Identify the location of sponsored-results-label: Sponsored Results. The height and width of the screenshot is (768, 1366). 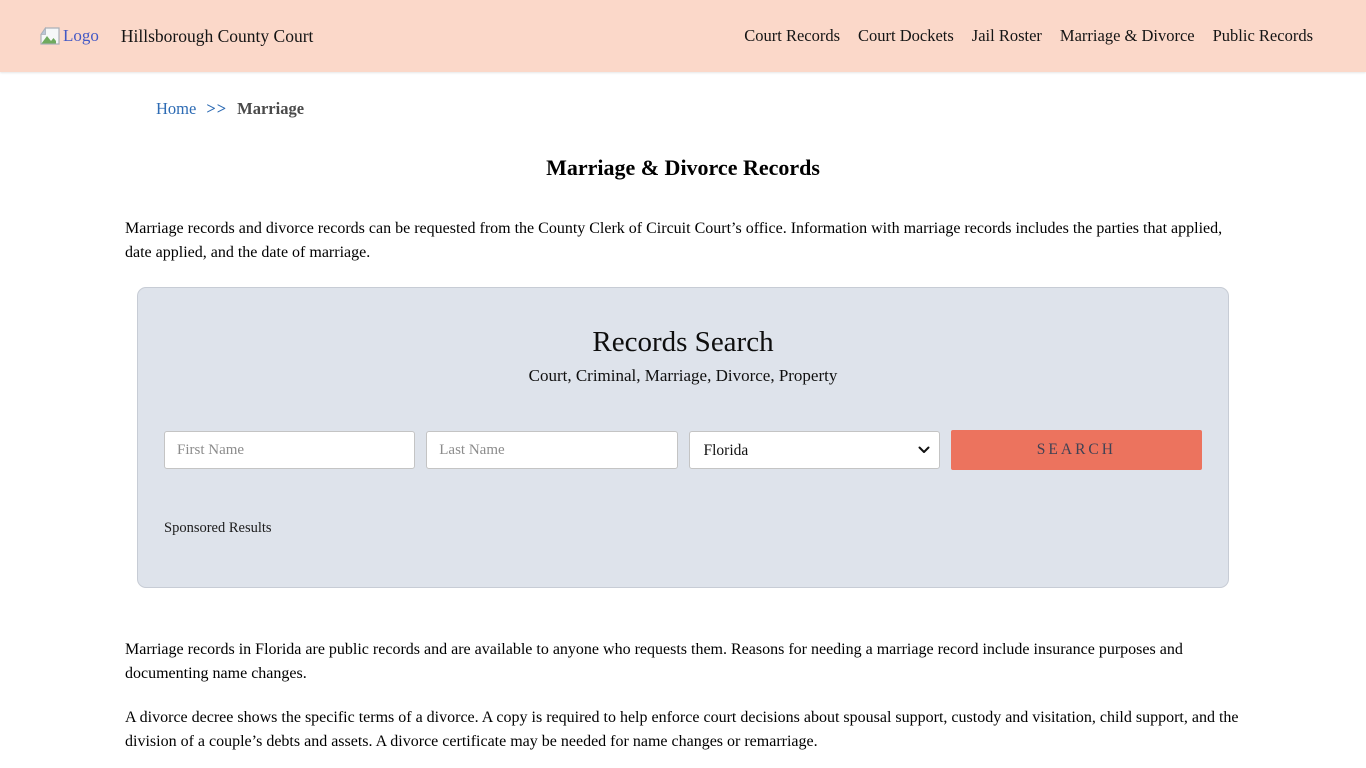
(218, 528).